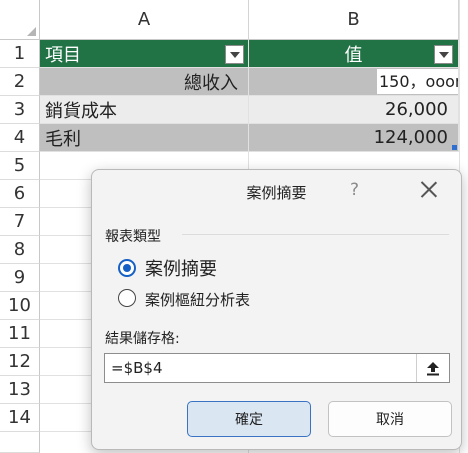  Describe the element at coordinates (127, 268) in the screenshot. I see `radio-case-summary` at that location.